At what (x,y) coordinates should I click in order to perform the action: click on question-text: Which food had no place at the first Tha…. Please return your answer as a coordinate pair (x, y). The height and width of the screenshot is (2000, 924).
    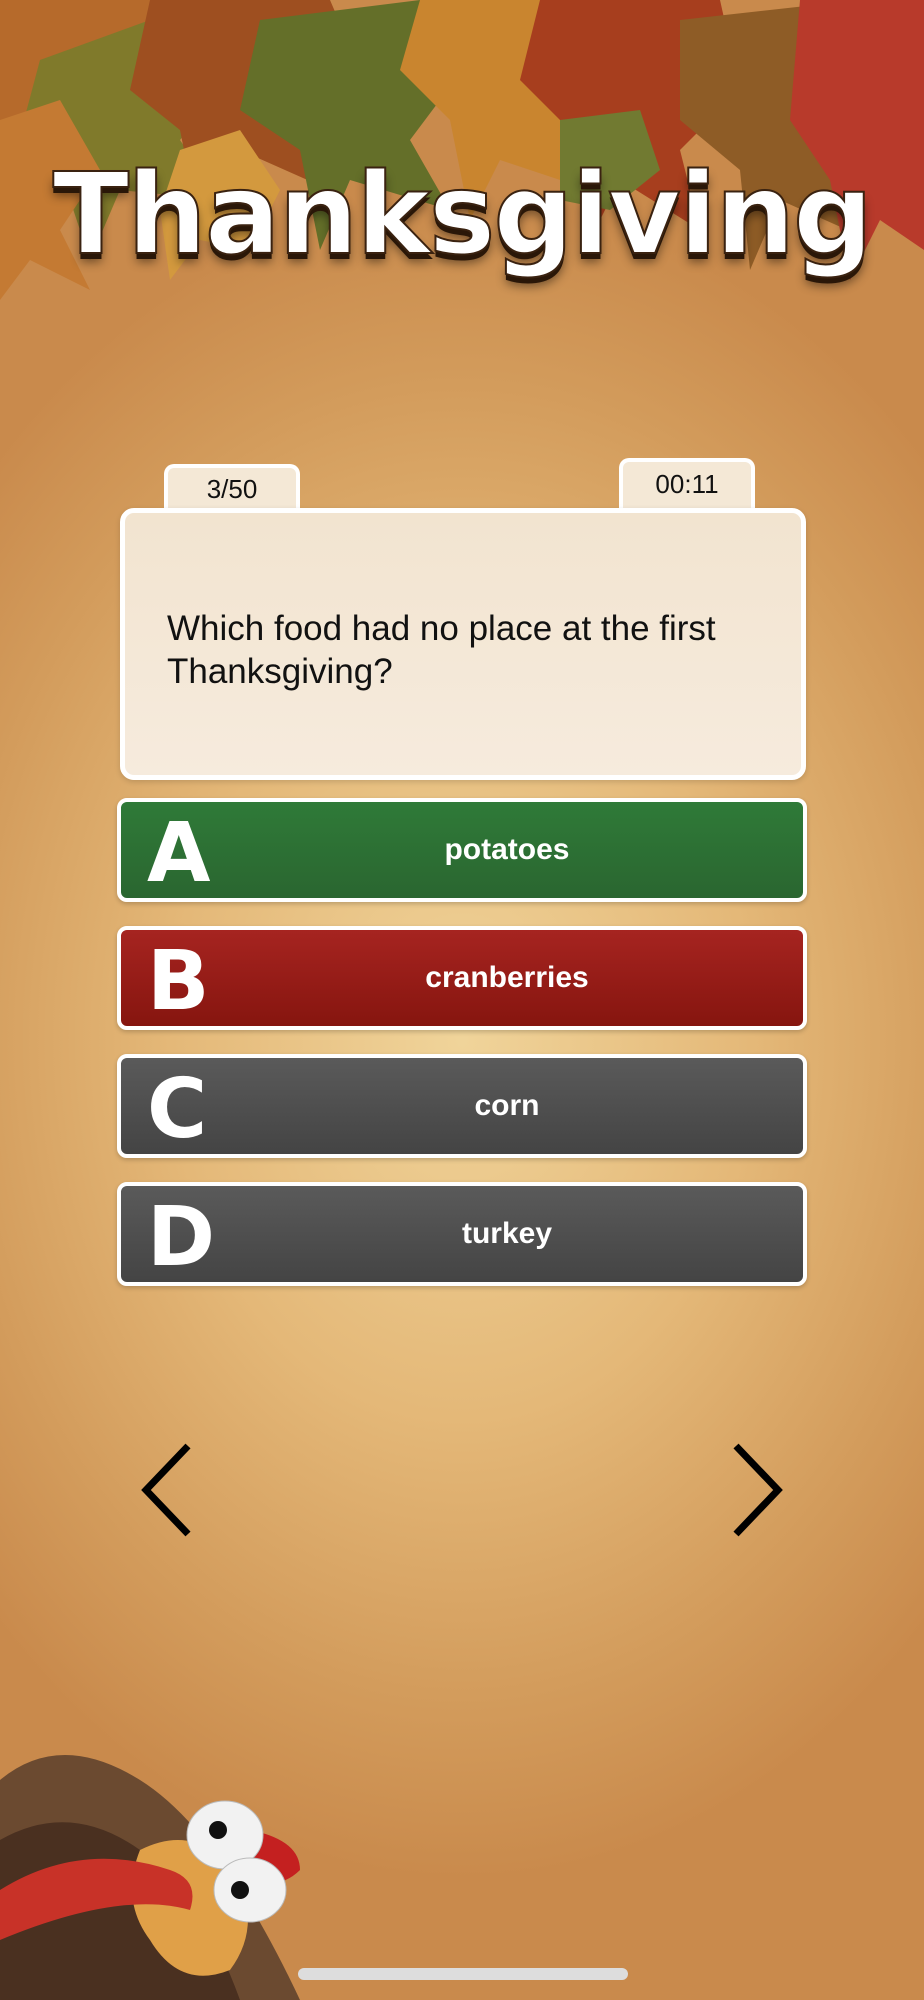
    Looking at the image, I should click on (441, 650).